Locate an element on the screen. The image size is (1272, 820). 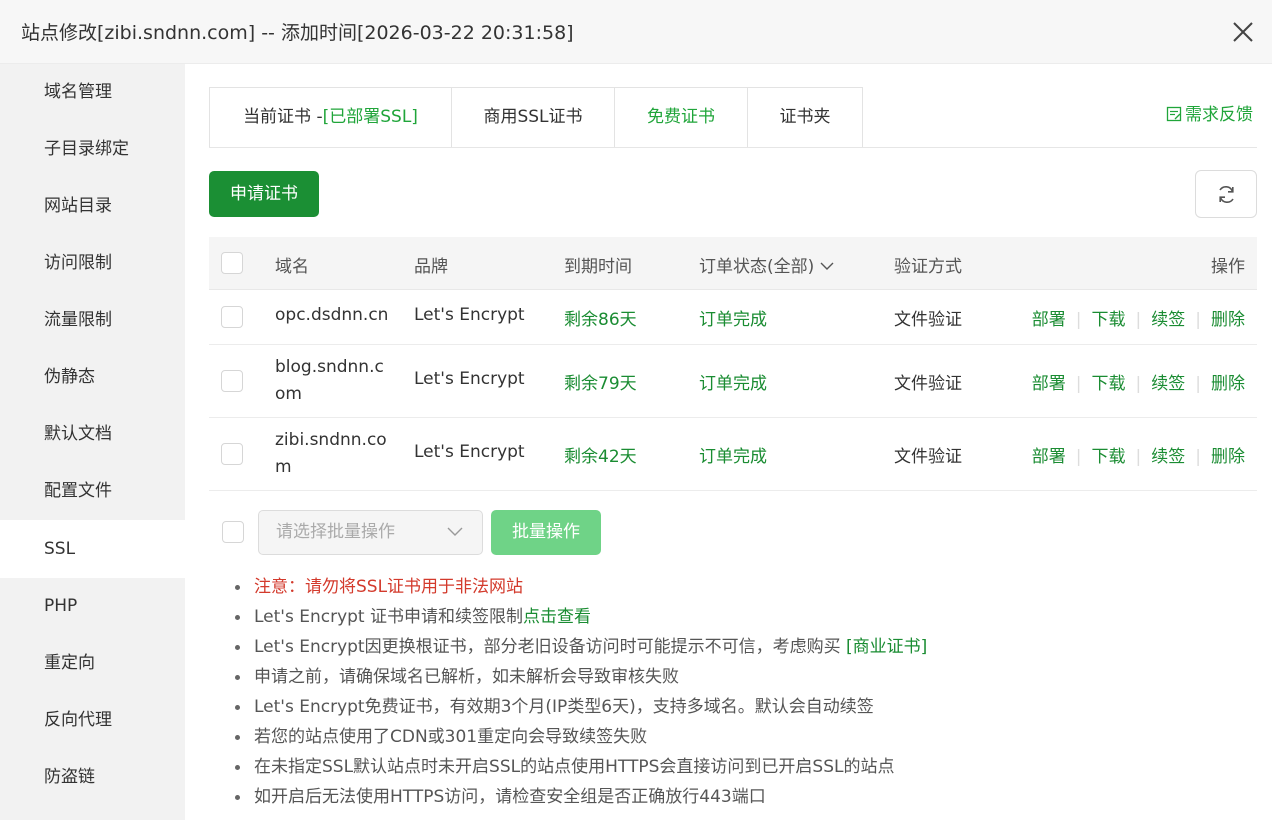
apply-cert-button: 申请证书 is located at coordinates (264, 194).